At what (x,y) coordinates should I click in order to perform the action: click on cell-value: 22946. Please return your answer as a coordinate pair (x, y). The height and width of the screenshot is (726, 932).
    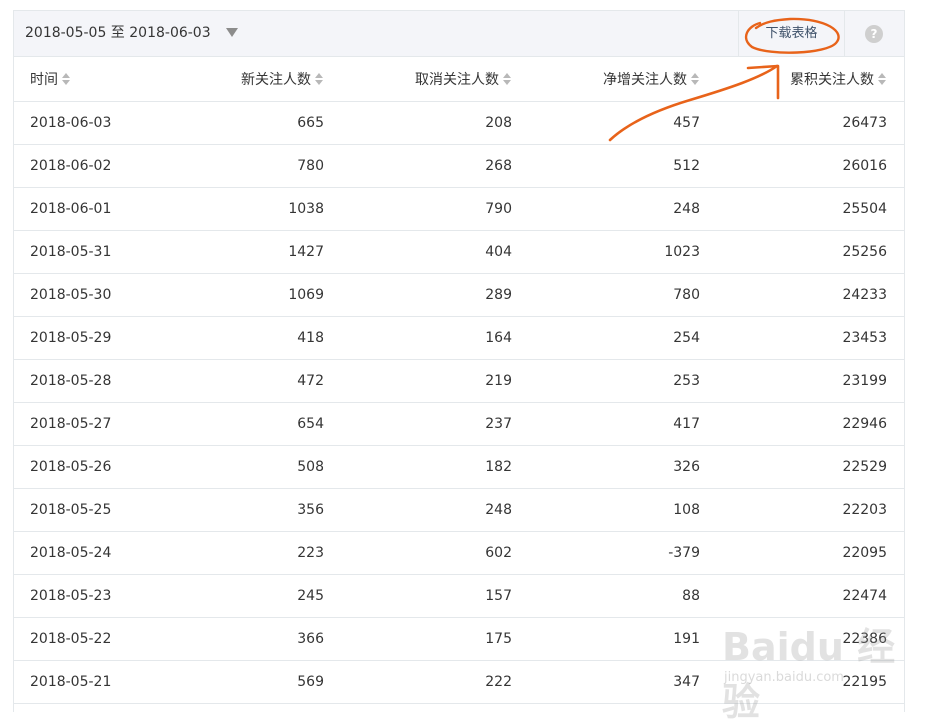
    Looking at the image, I should click on (810, 424).